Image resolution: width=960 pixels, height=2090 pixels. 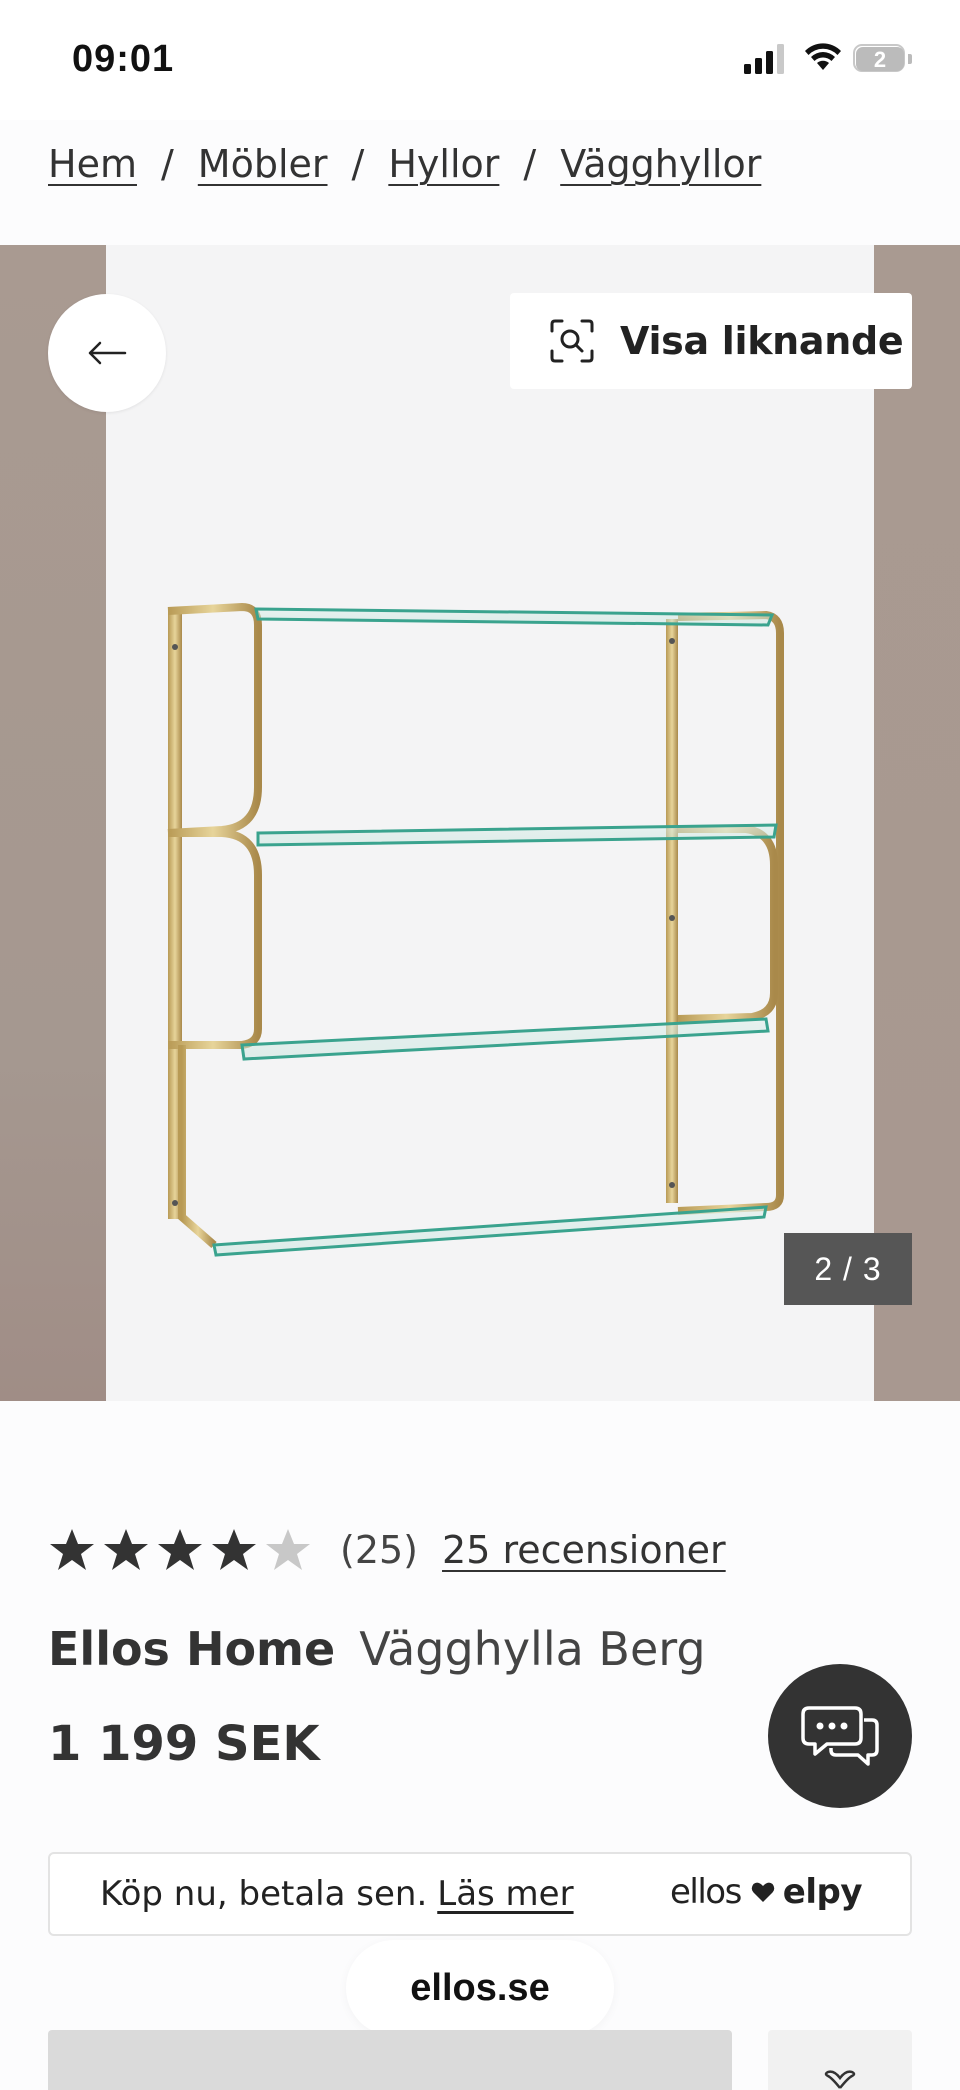 I want to click on breadcrumb-item-mobler: Möbler, so click(x=263, y=164).